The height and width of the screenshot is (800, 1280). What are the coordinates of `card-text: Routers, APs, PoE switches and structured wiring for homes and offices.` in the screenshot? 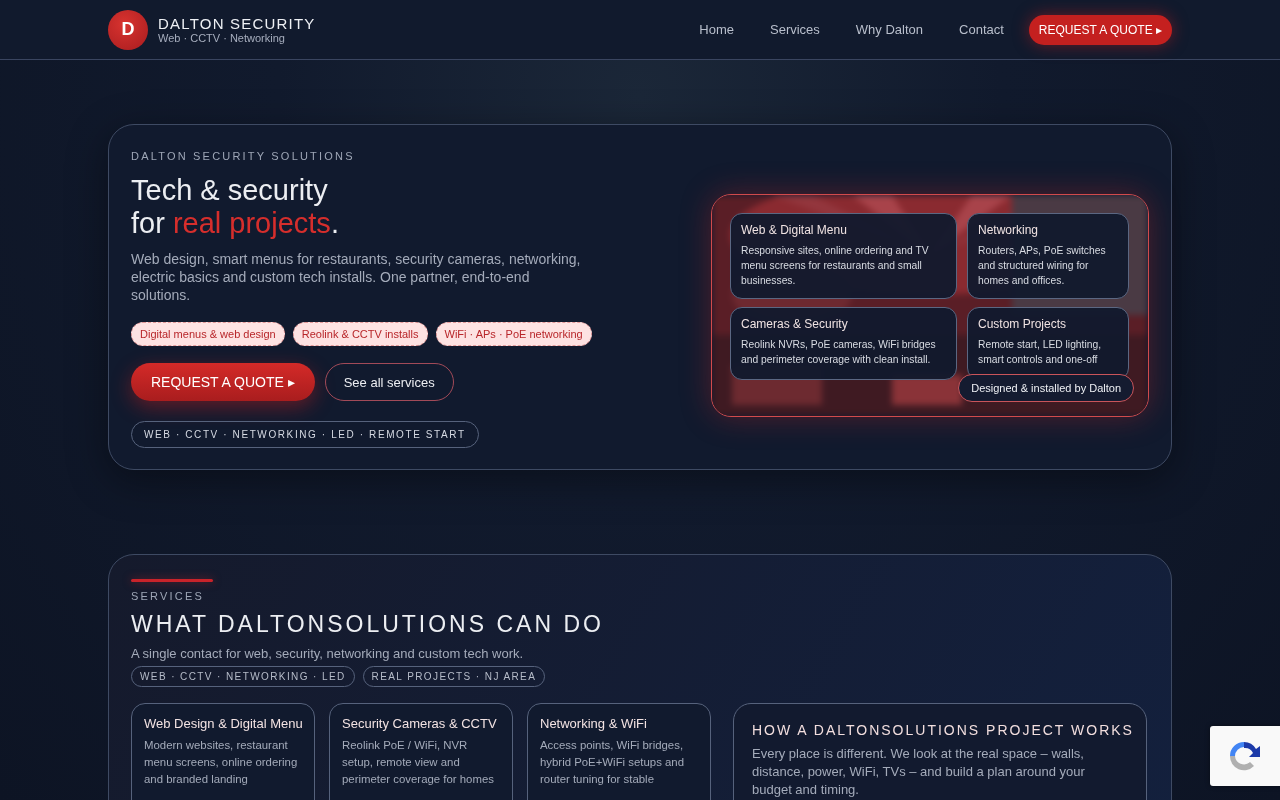 It's located at (1042, 265).